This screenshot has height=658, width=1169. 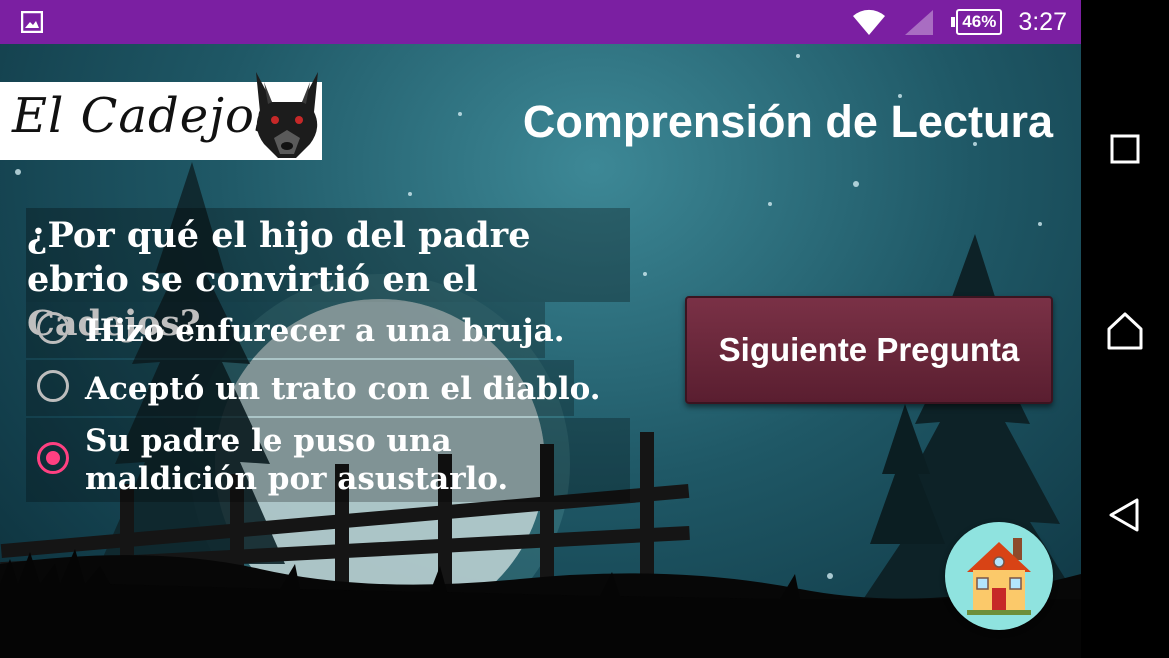 I want to click on house-icon, so click(x=999, y=576).